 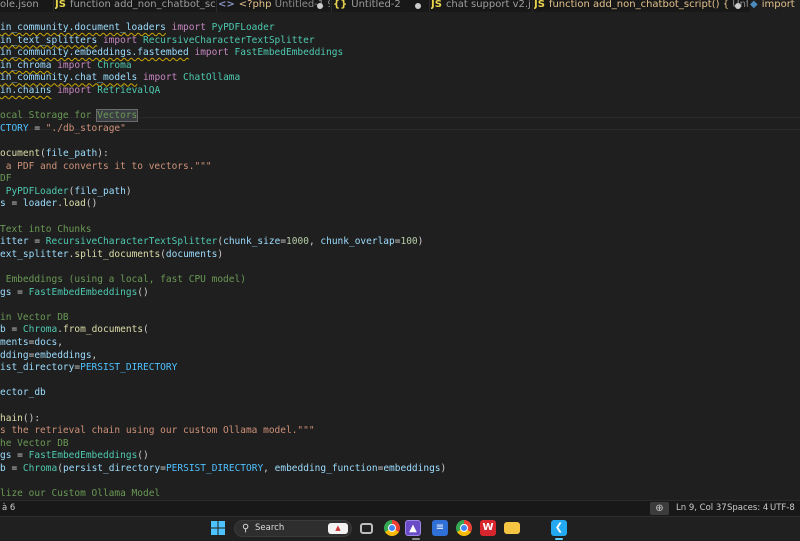 I want to click on code-line: ist_directory=PERSIST_DIRECTORY, so click(x=88, y=367).